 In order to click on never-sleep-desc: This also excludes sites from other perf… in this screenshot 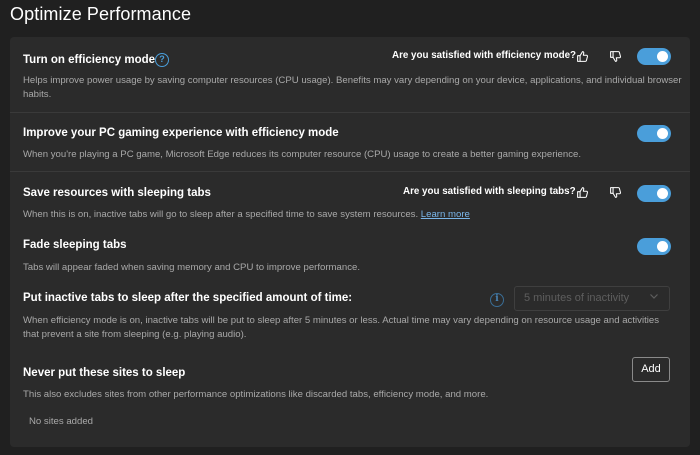, I will do `click(256, 394)`.